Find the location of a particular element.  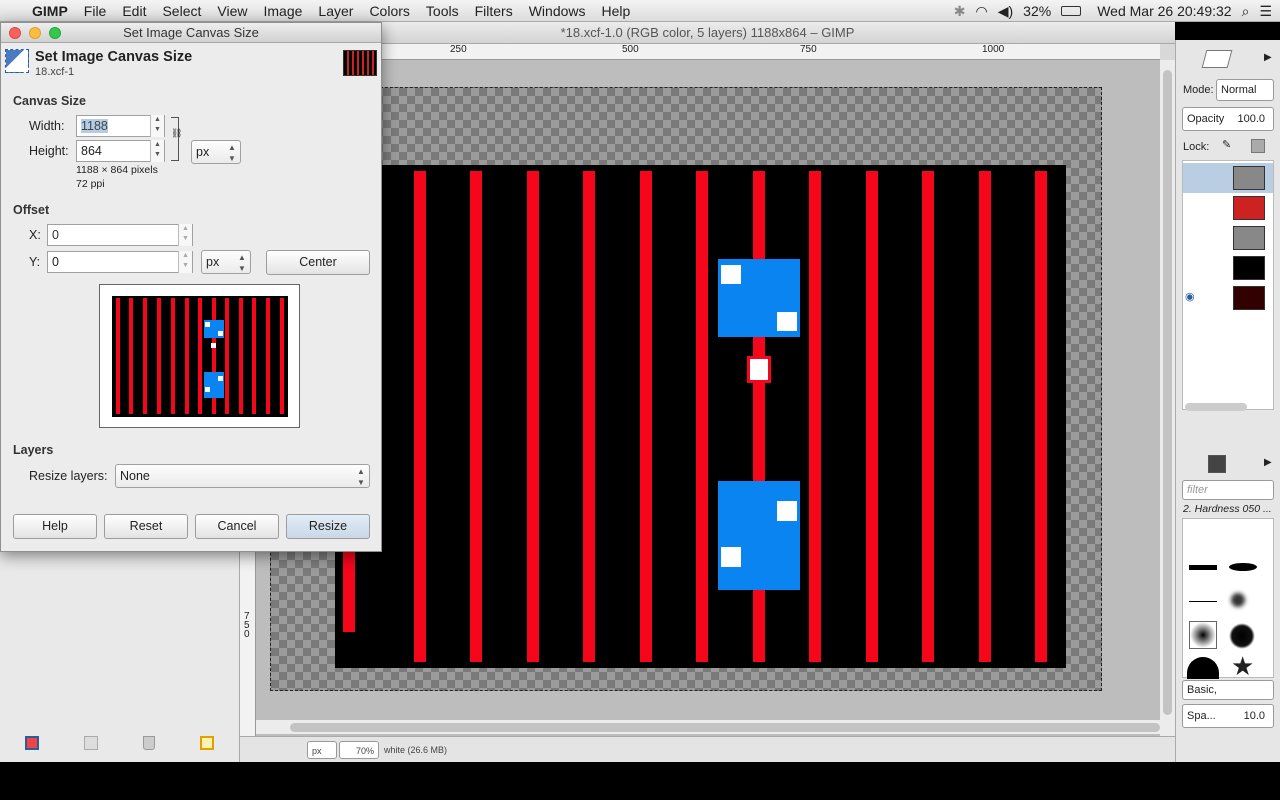

duplicate-icon is located at coordinates (91, 743).